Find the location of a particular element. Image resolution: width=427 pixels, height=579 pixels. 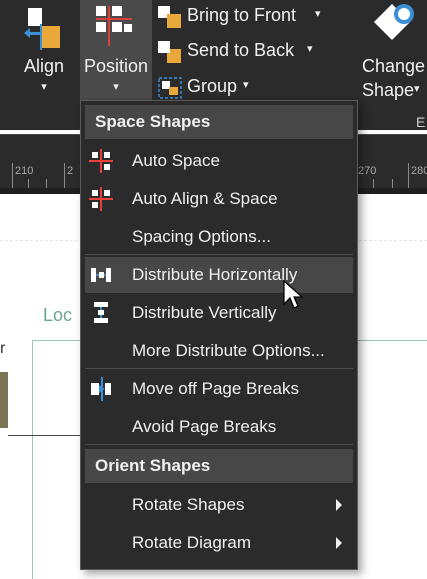

menu-item-label: Distribute Horizontally is located at coordinates (215, 274).